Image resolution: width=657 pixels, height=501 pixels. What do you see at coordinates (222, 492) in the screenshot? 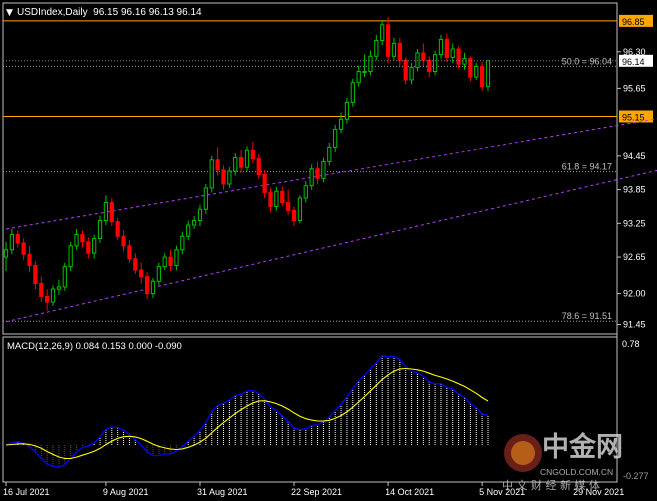
I see `date-tick-2: 31 Aug 2021` at bounding box center [222, 492].